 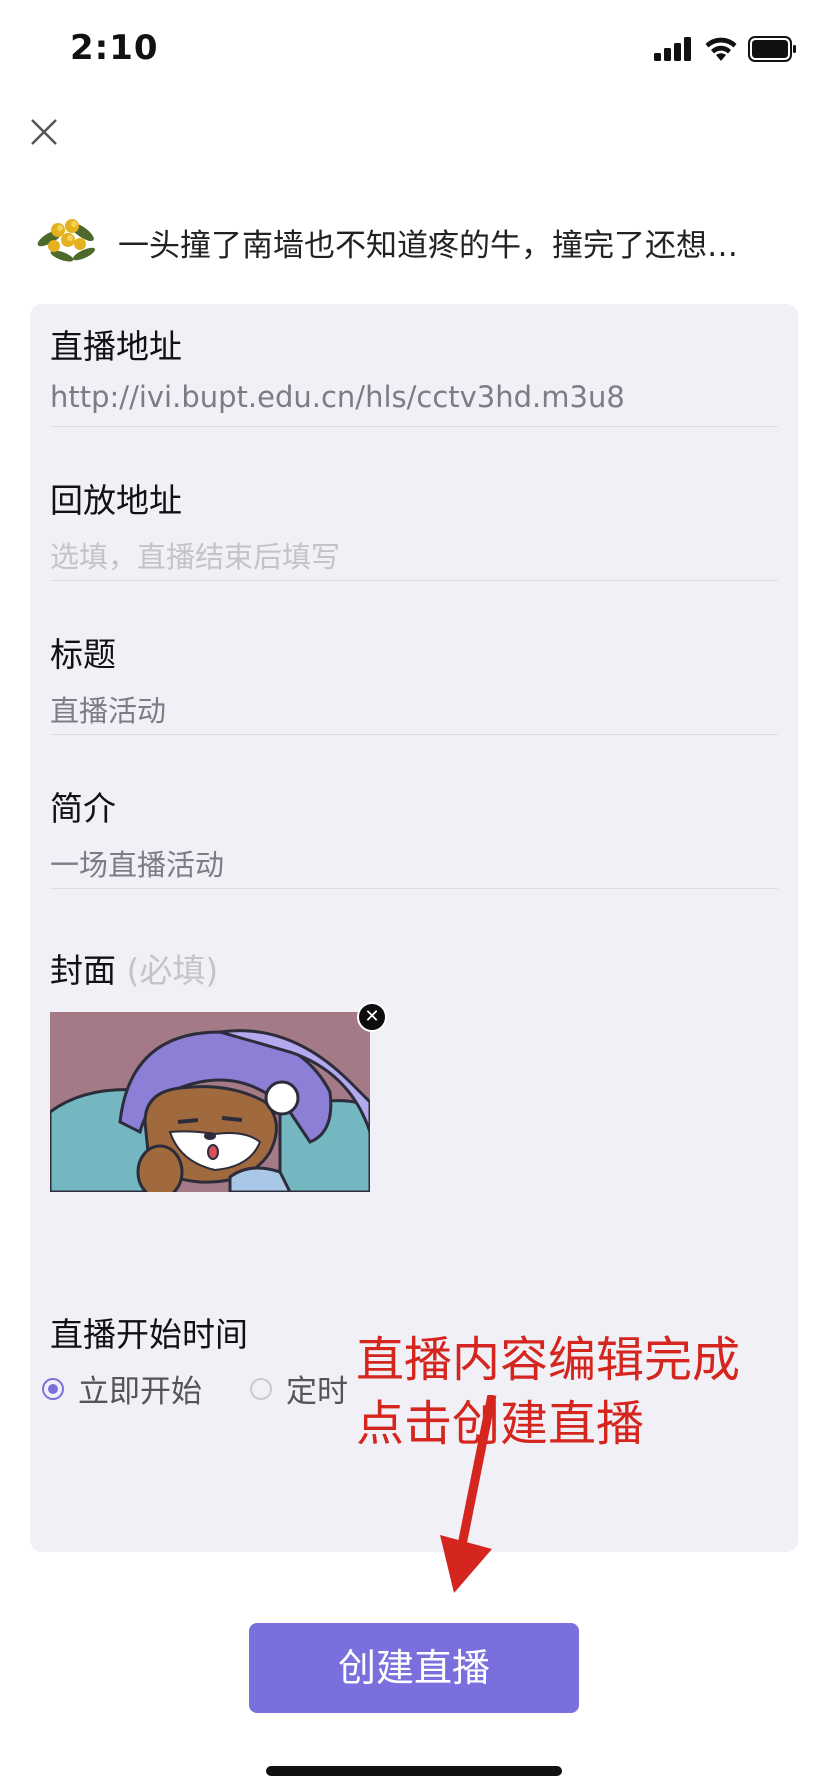 I want to click on wifi-icon, so click(x=721, y=49).